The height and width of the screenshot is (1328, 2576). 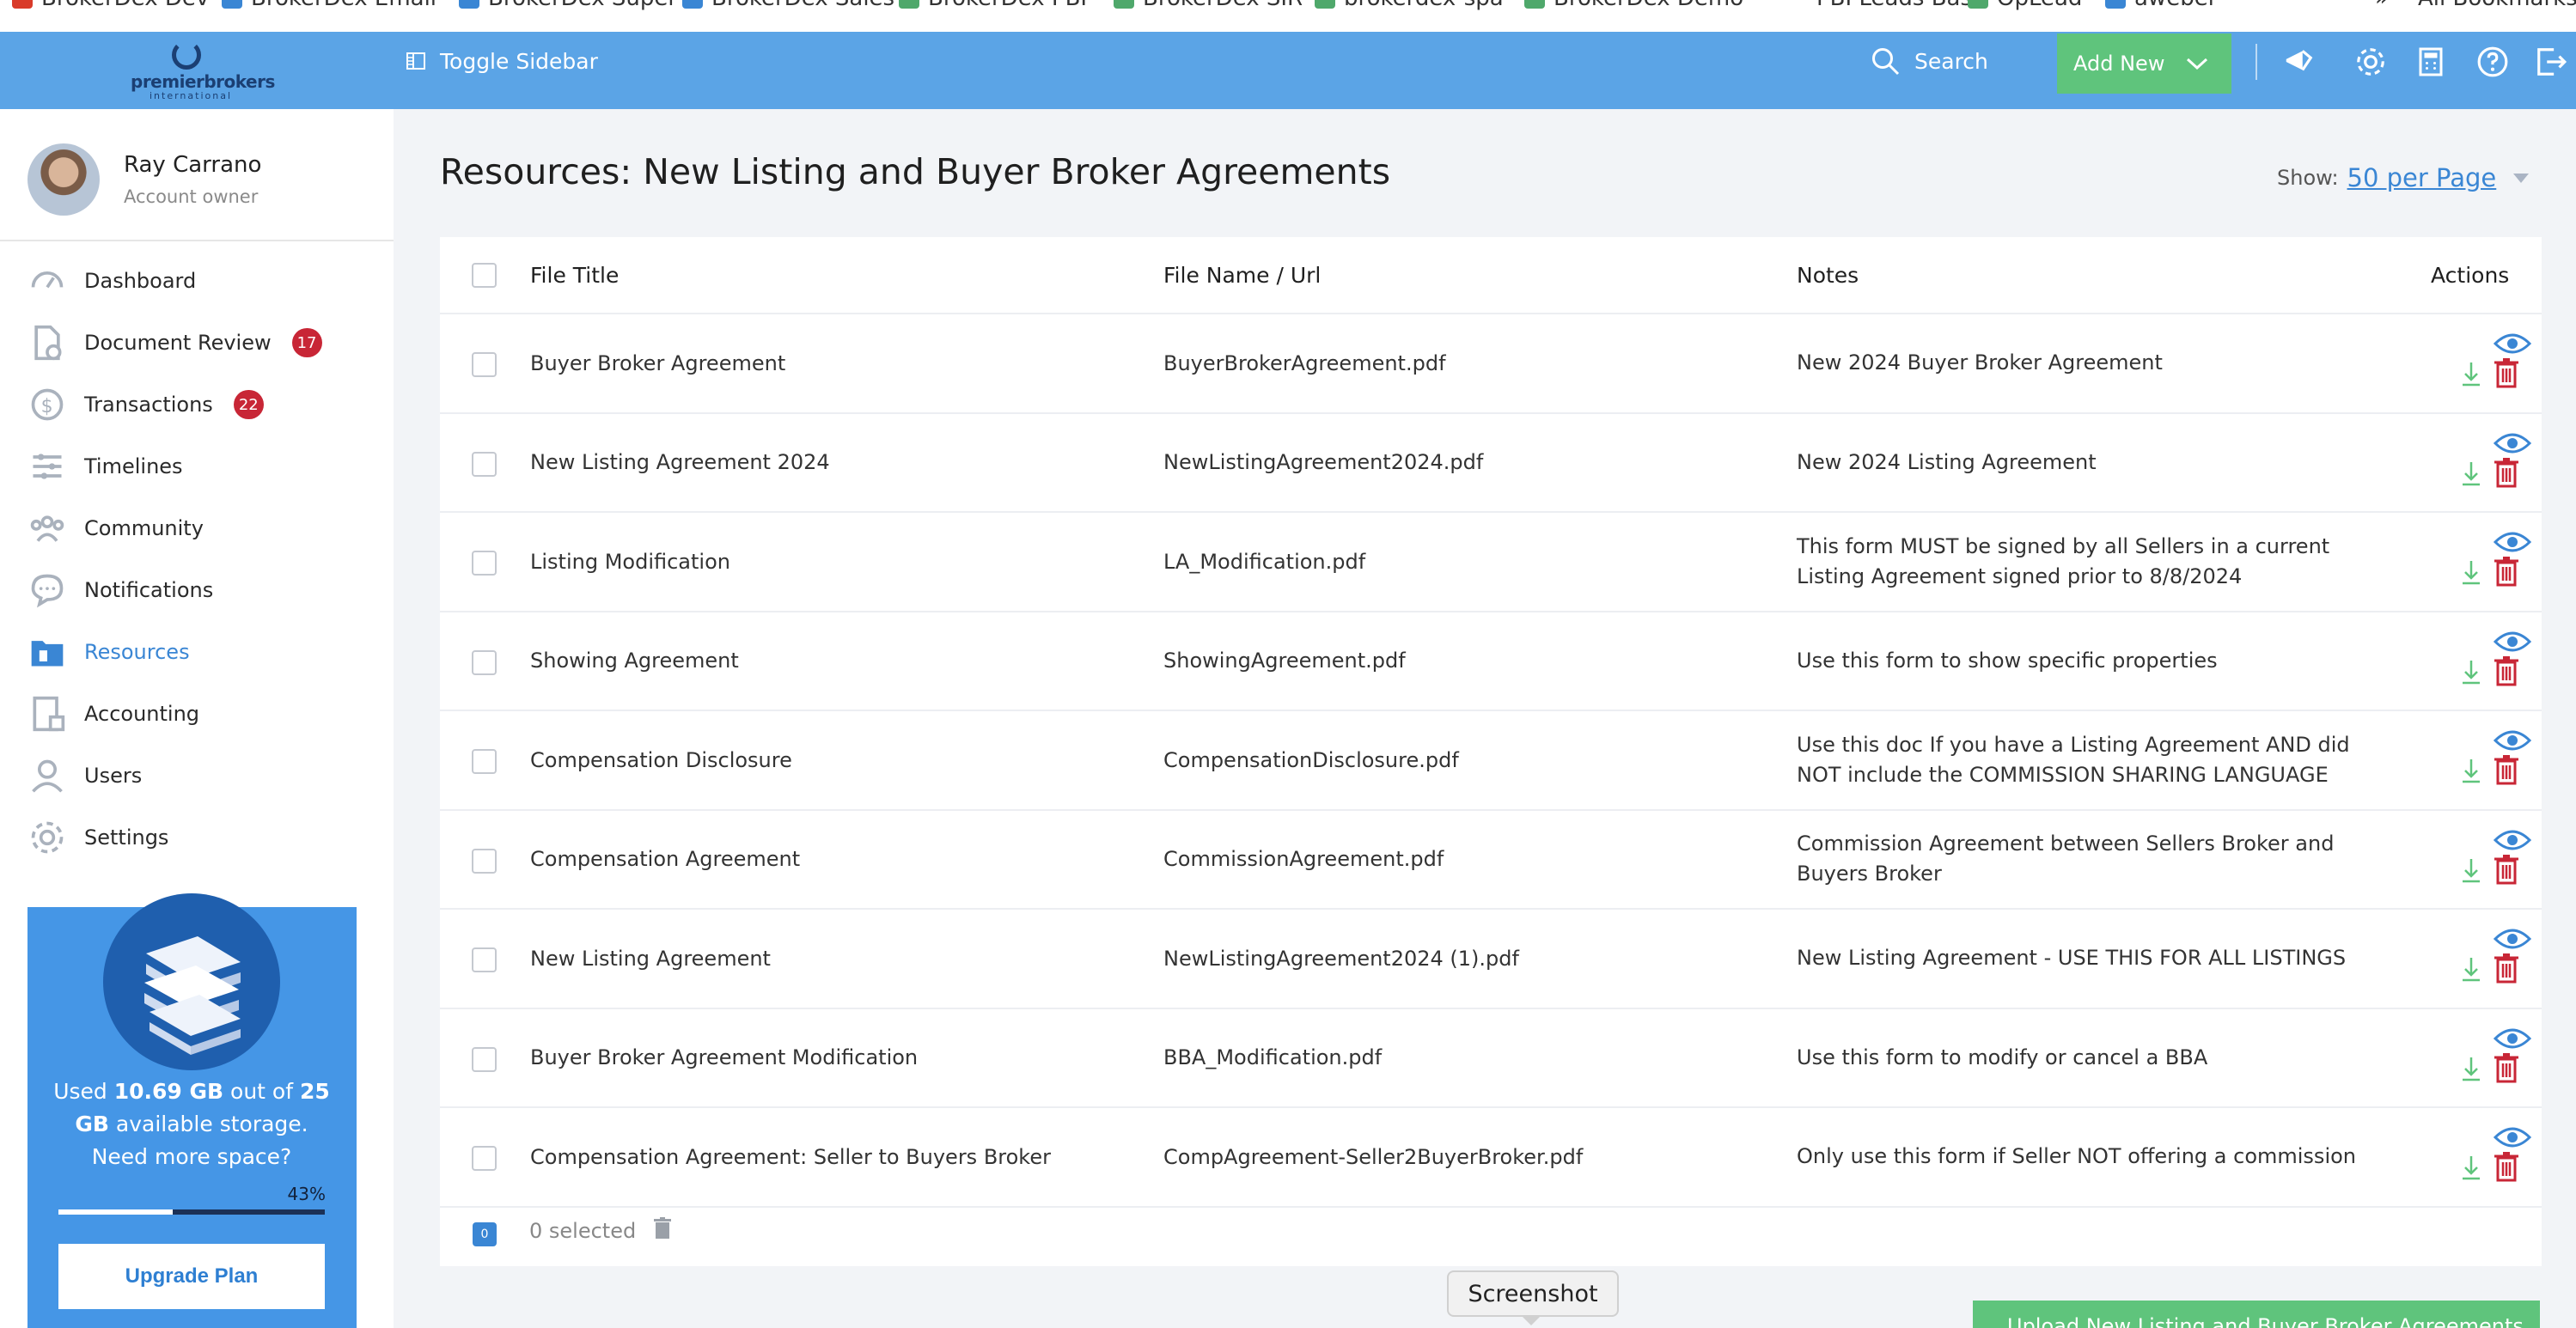 I want to click on avatar, so click(x=63, y=179).